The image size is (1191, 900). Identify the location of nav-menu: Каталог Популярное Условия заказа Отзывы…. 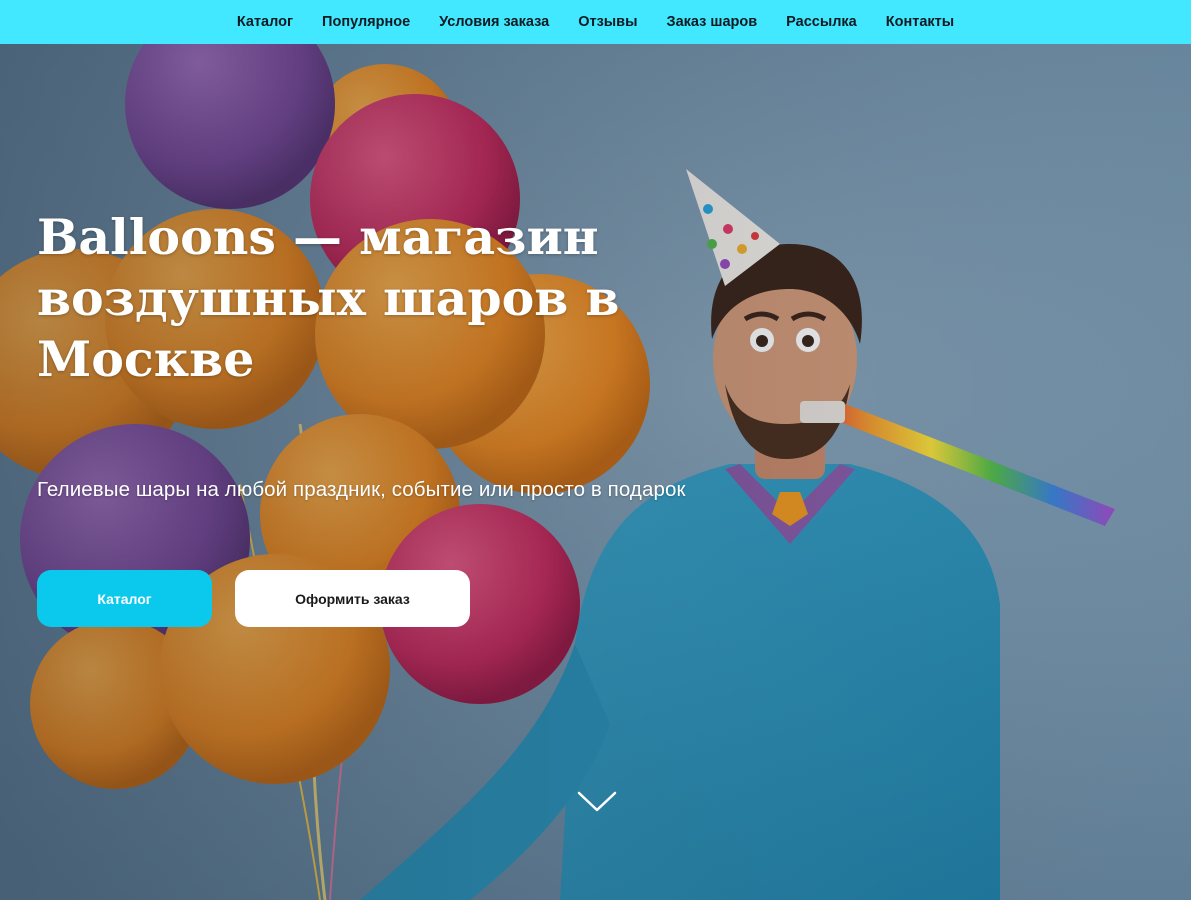
(595, 22).